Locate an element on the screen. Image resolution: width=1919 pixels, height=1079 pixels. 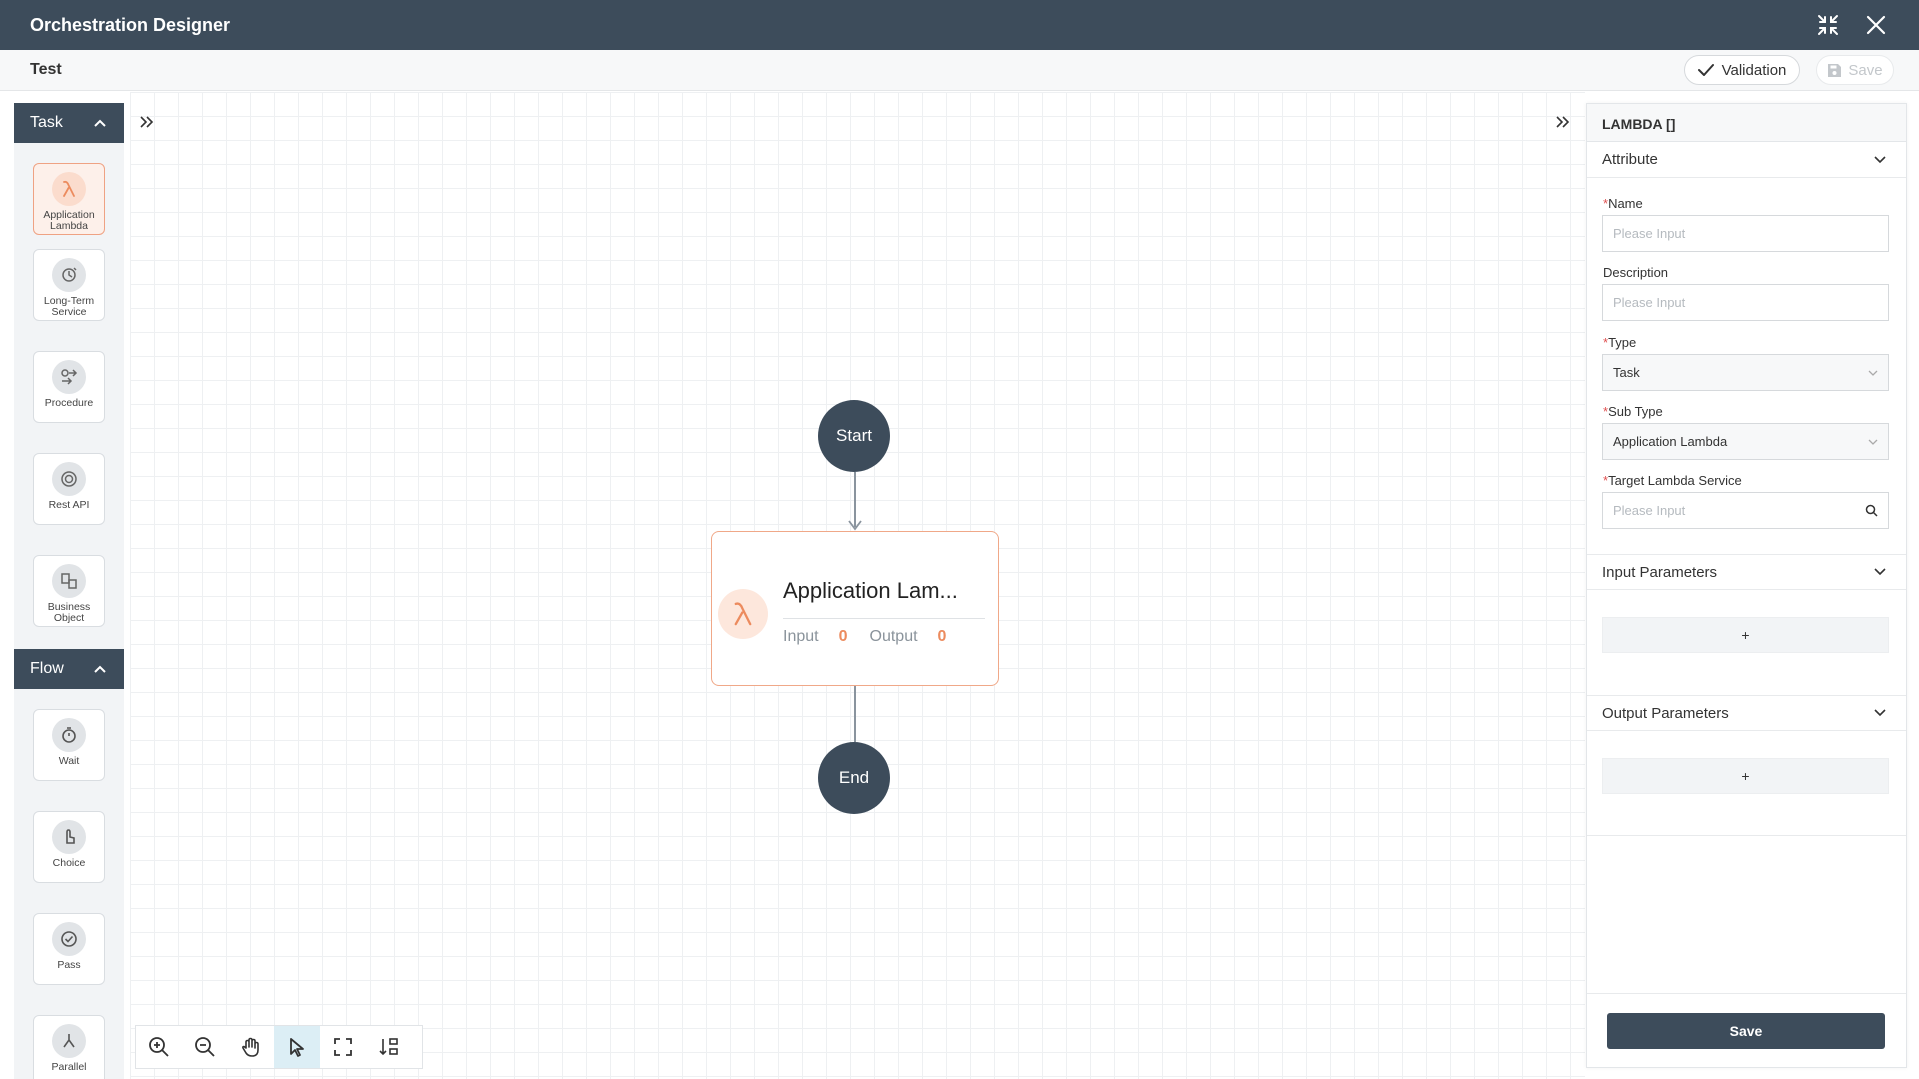
attribute-section-label: Attribute is located at coordinates (1630, 159).